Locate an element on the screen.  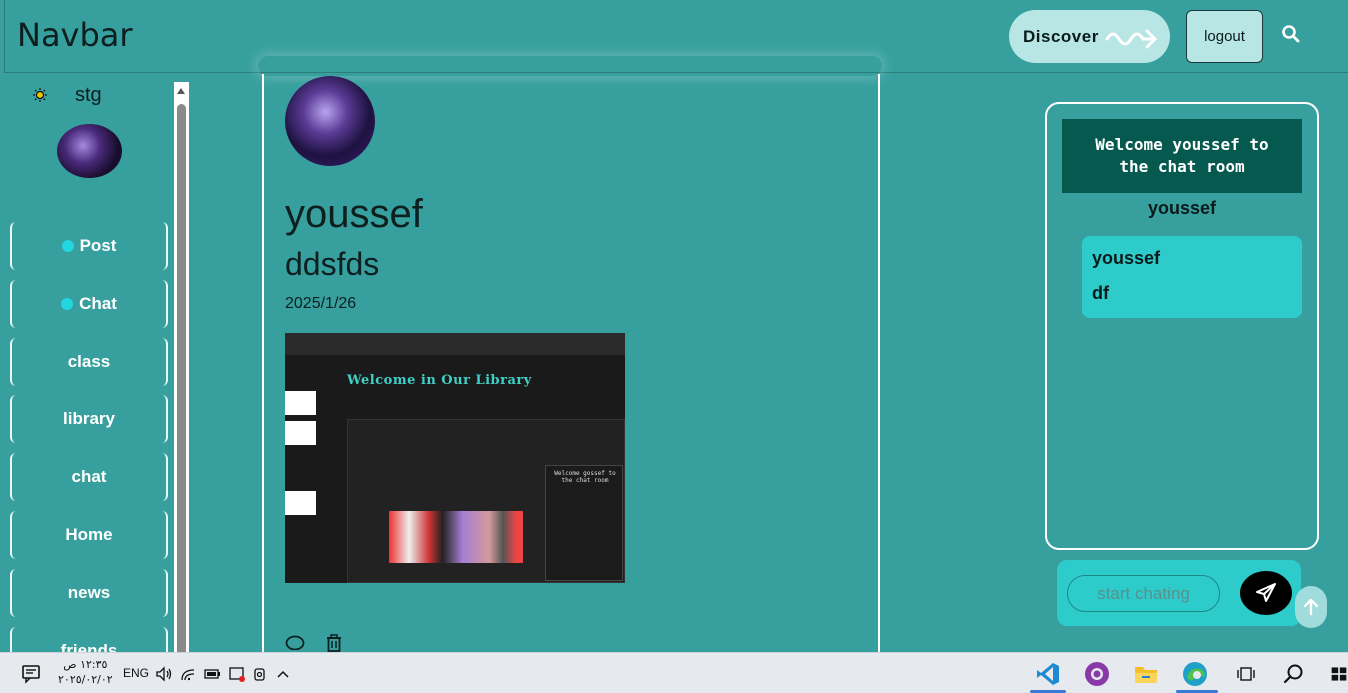
chat-compose is located at coordinates (1179, 593).